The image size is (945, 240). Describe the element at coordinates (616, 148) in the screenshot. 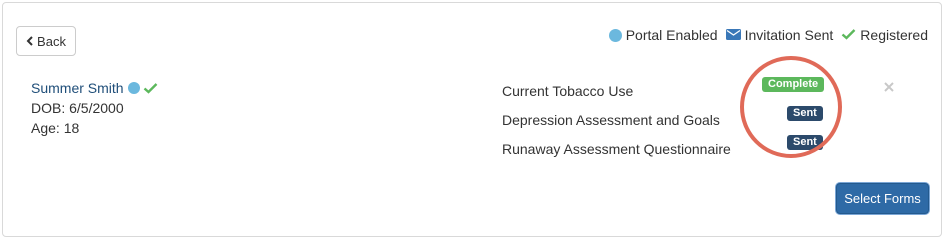

I see `form-title: Runaway Assessment Questionnaire` at that location.